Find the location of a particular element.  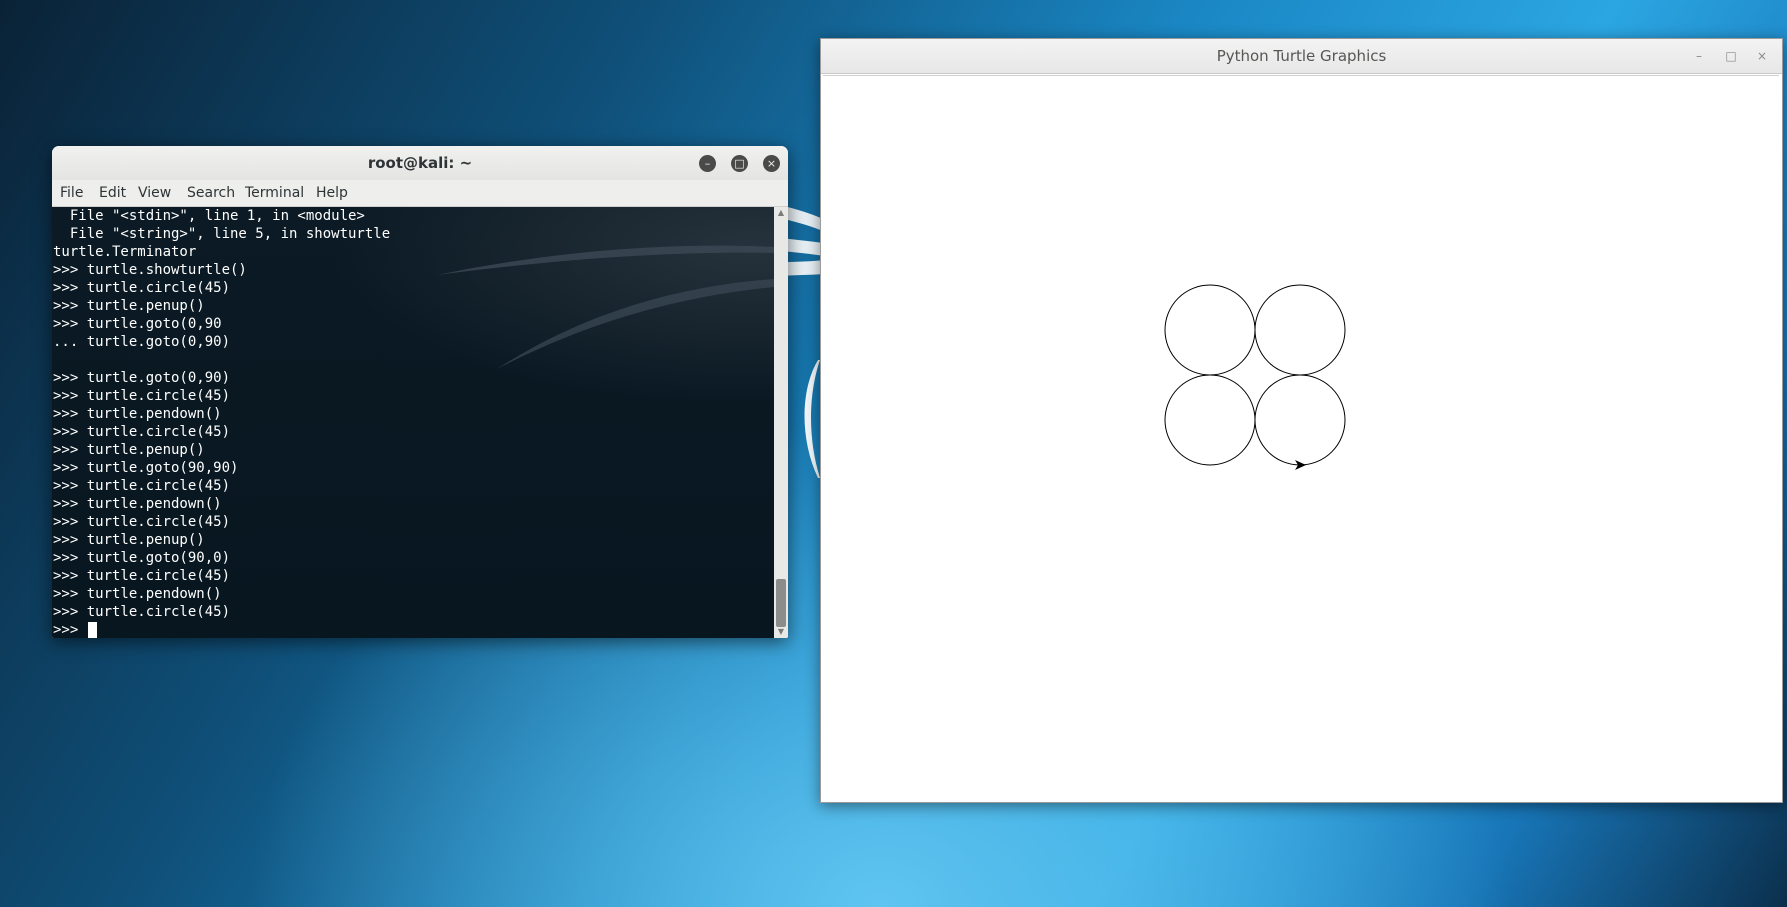

menu-help: Help is located at coordinates (332, 193).